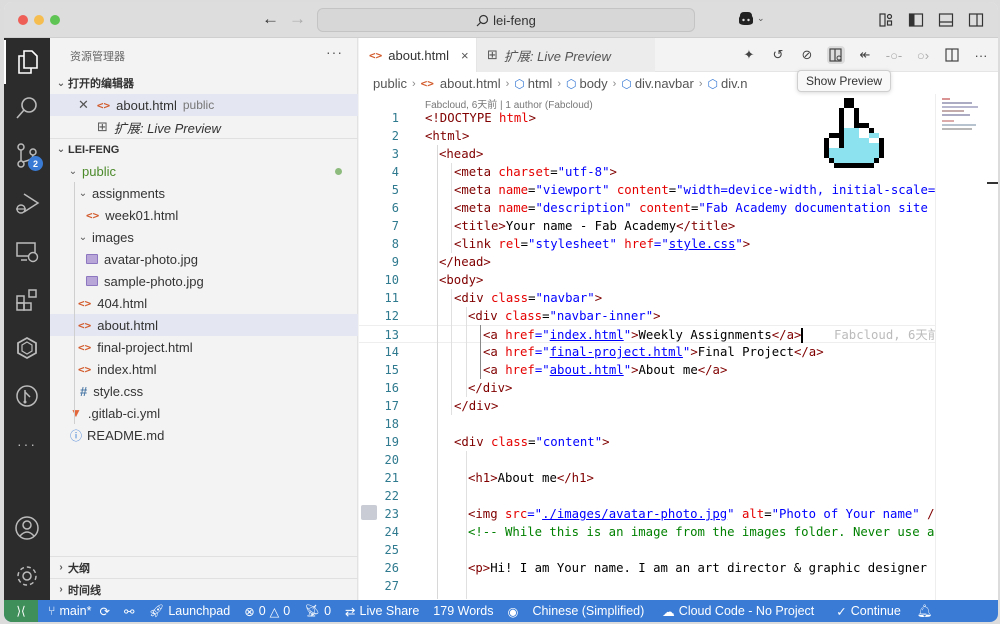 This screenshot has height=624, width=1000. I want to click on activity-manage, so click(27, 576).